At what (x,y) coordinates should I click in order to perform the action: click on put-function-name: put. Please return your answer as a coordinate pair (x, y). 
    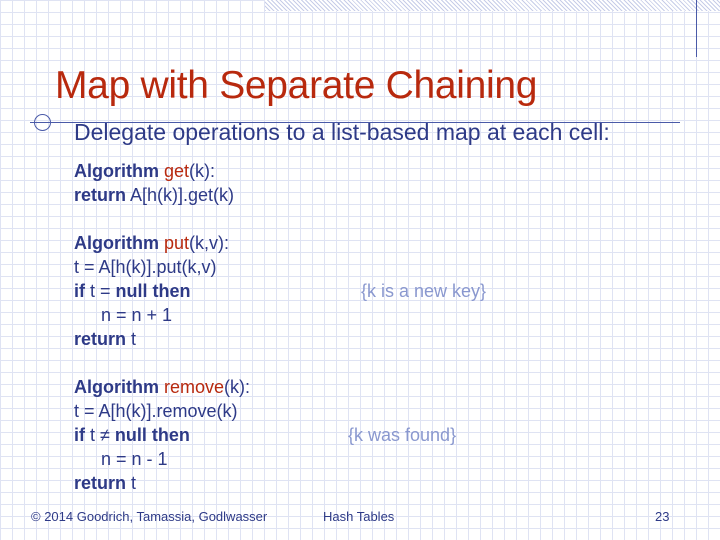
    Looking at the image, I should click on (177, 243).